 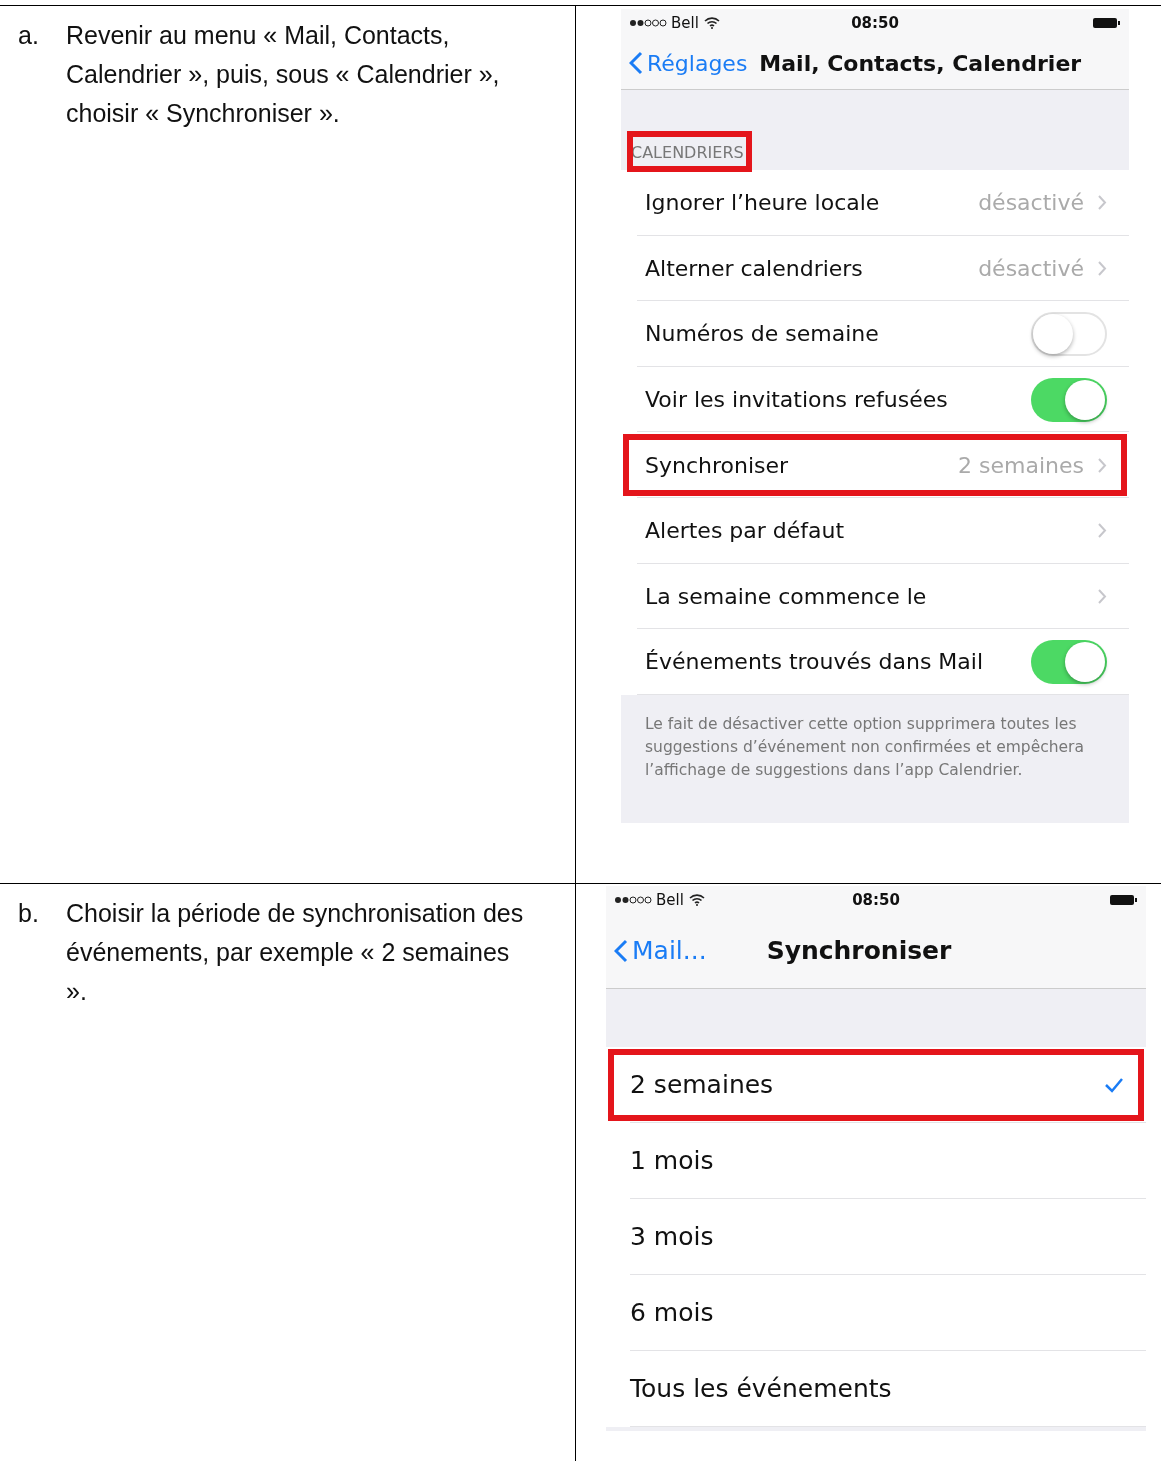 I want to click on row-label: Ignorer l’heure locale, so click(x=762, y=203).